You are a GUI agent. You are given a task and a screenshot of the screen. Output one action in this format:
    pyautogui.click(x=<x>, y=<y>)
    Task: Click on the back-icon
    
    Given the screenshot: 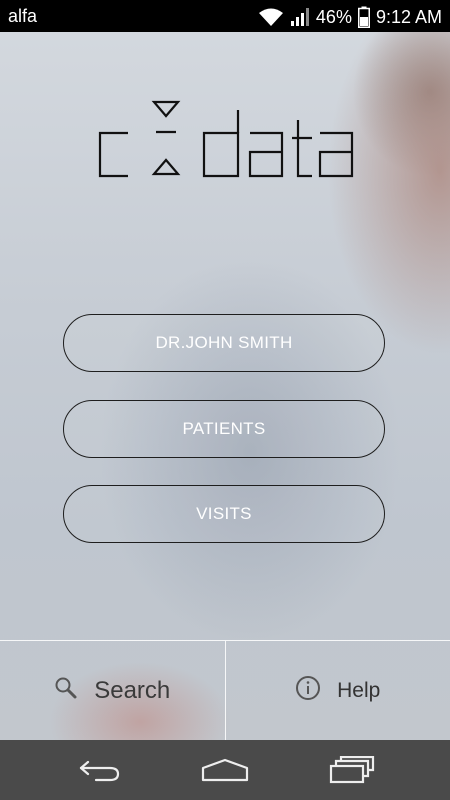 What is the action you would take?
    pyautogui.click(x=100, y=772)
    